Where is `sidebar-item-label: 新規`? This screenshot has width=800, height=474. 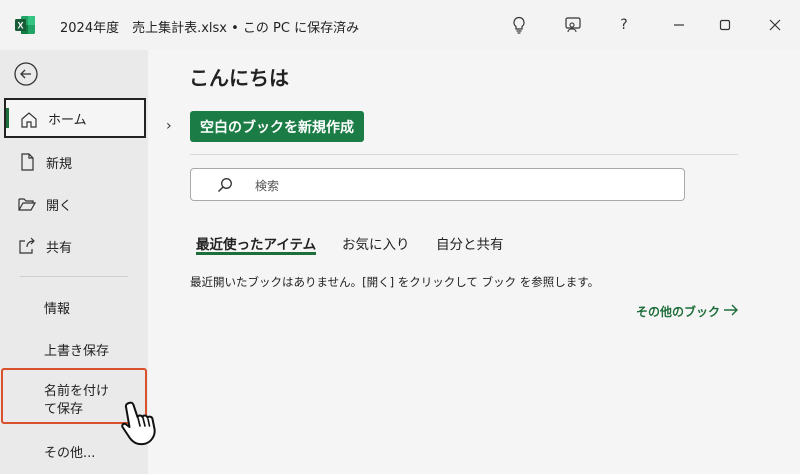
sidebar-item-label: 新規 is located at coordinates (59, 164).